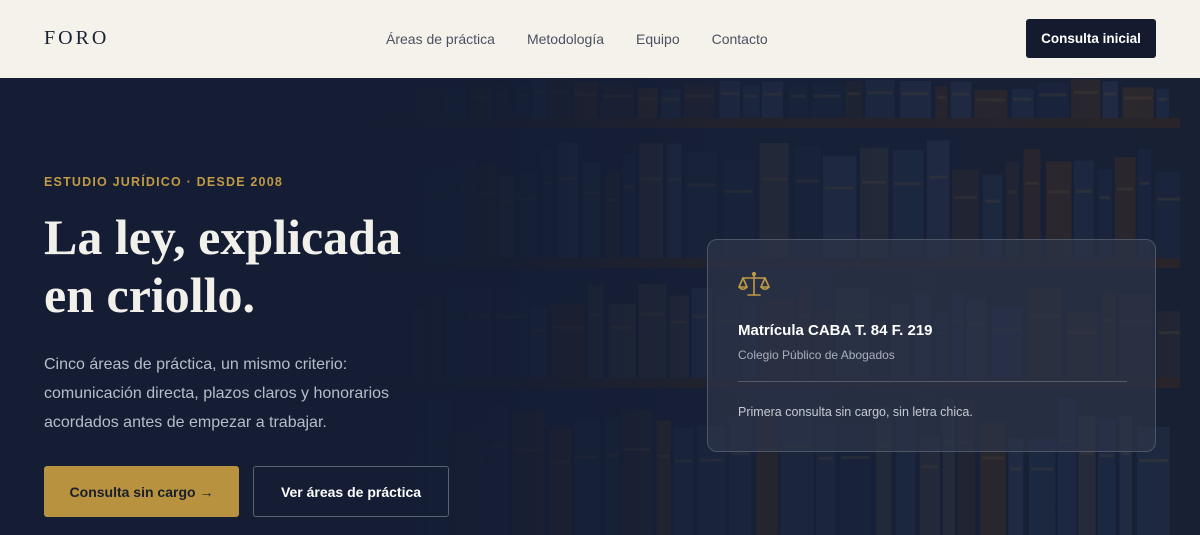  Describe the element at coordinates (1091, 38) in the screenshot. I see `consulta-inicial-button: Consulta inicial` at that location.